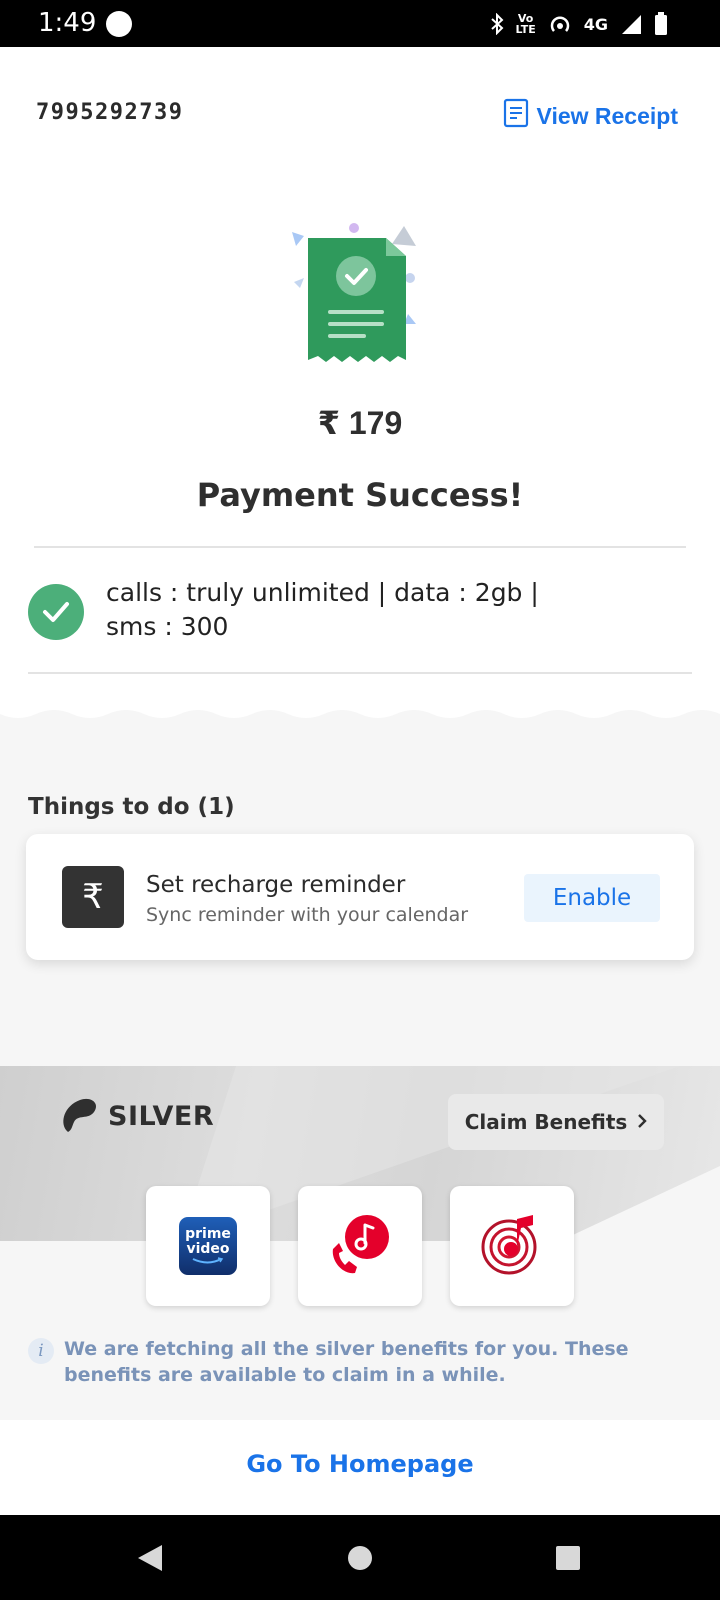 This screenshot has width=720, height=1600. Describe the element at coordinates (131, 807) in the screenshot. I see `things-to-do-title: Things to do (1)` at that location.